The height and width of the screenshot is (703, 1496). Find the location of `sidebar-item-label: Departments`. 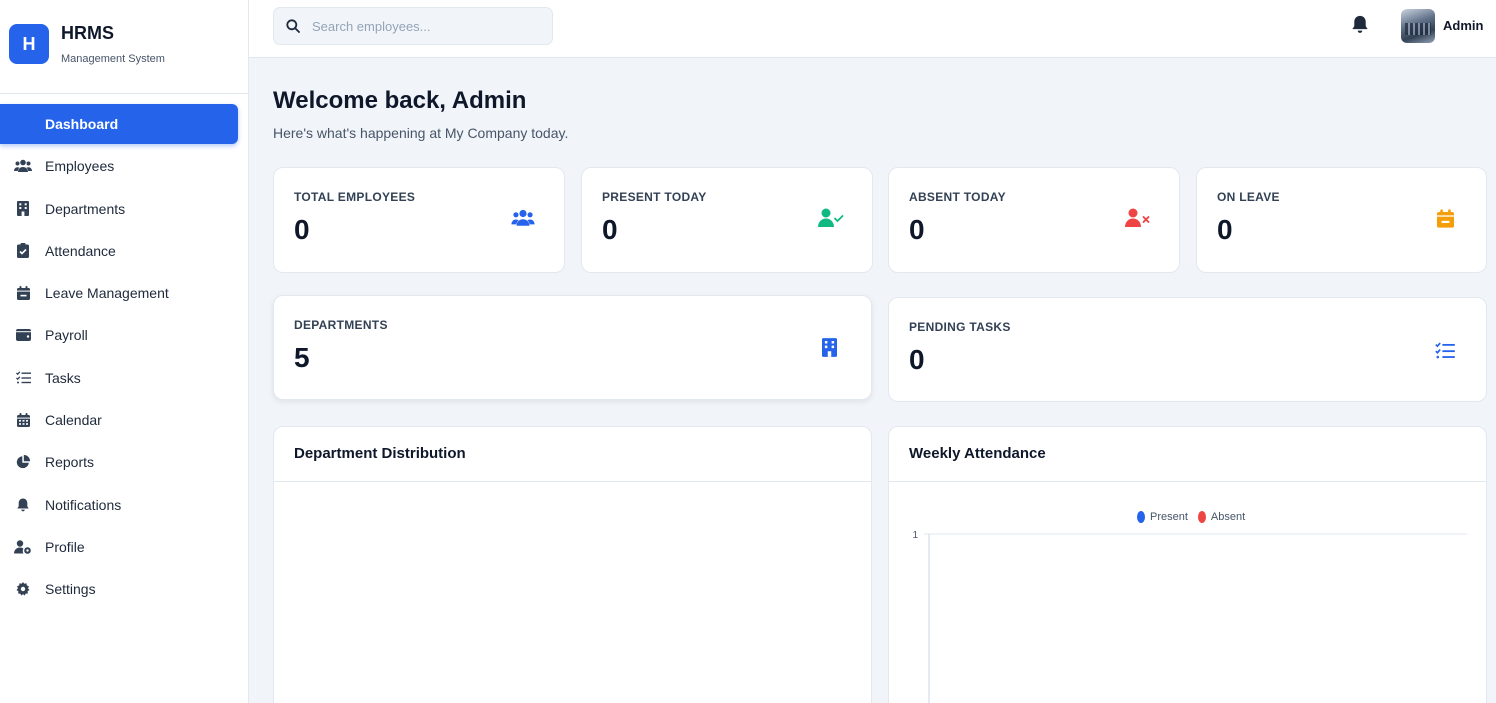

sidebar-item-label: Departments is located at coordinates (85, 208).